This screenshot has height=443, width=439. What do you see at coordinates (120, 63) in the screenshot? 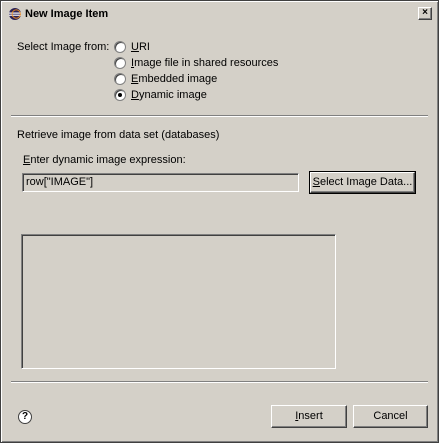
I see `radio-shared-resources` at bounding box center [120, 63].